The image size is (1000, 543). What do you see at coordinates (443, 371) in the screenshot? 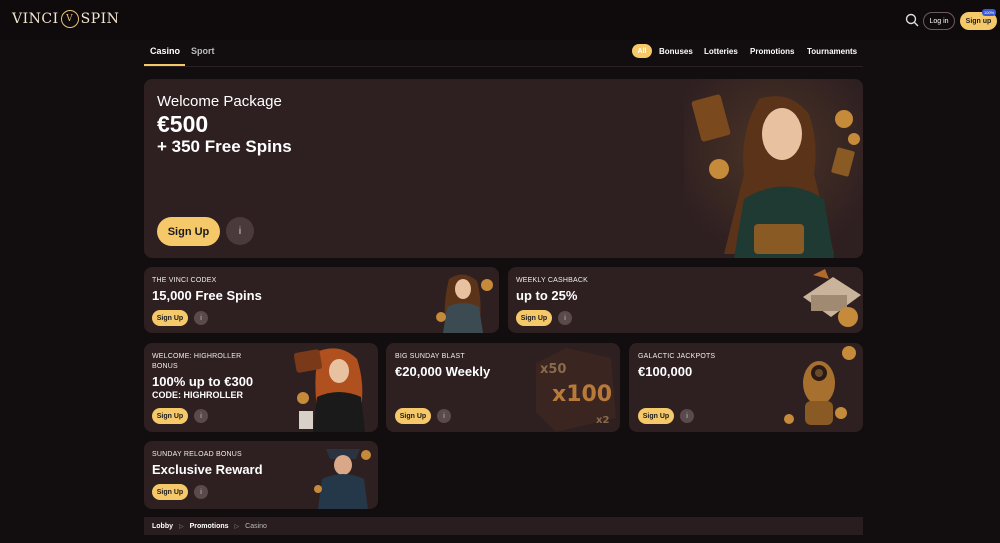
I see `promo-headline: €20,000 Weekly` at bounding box center [443, 371].